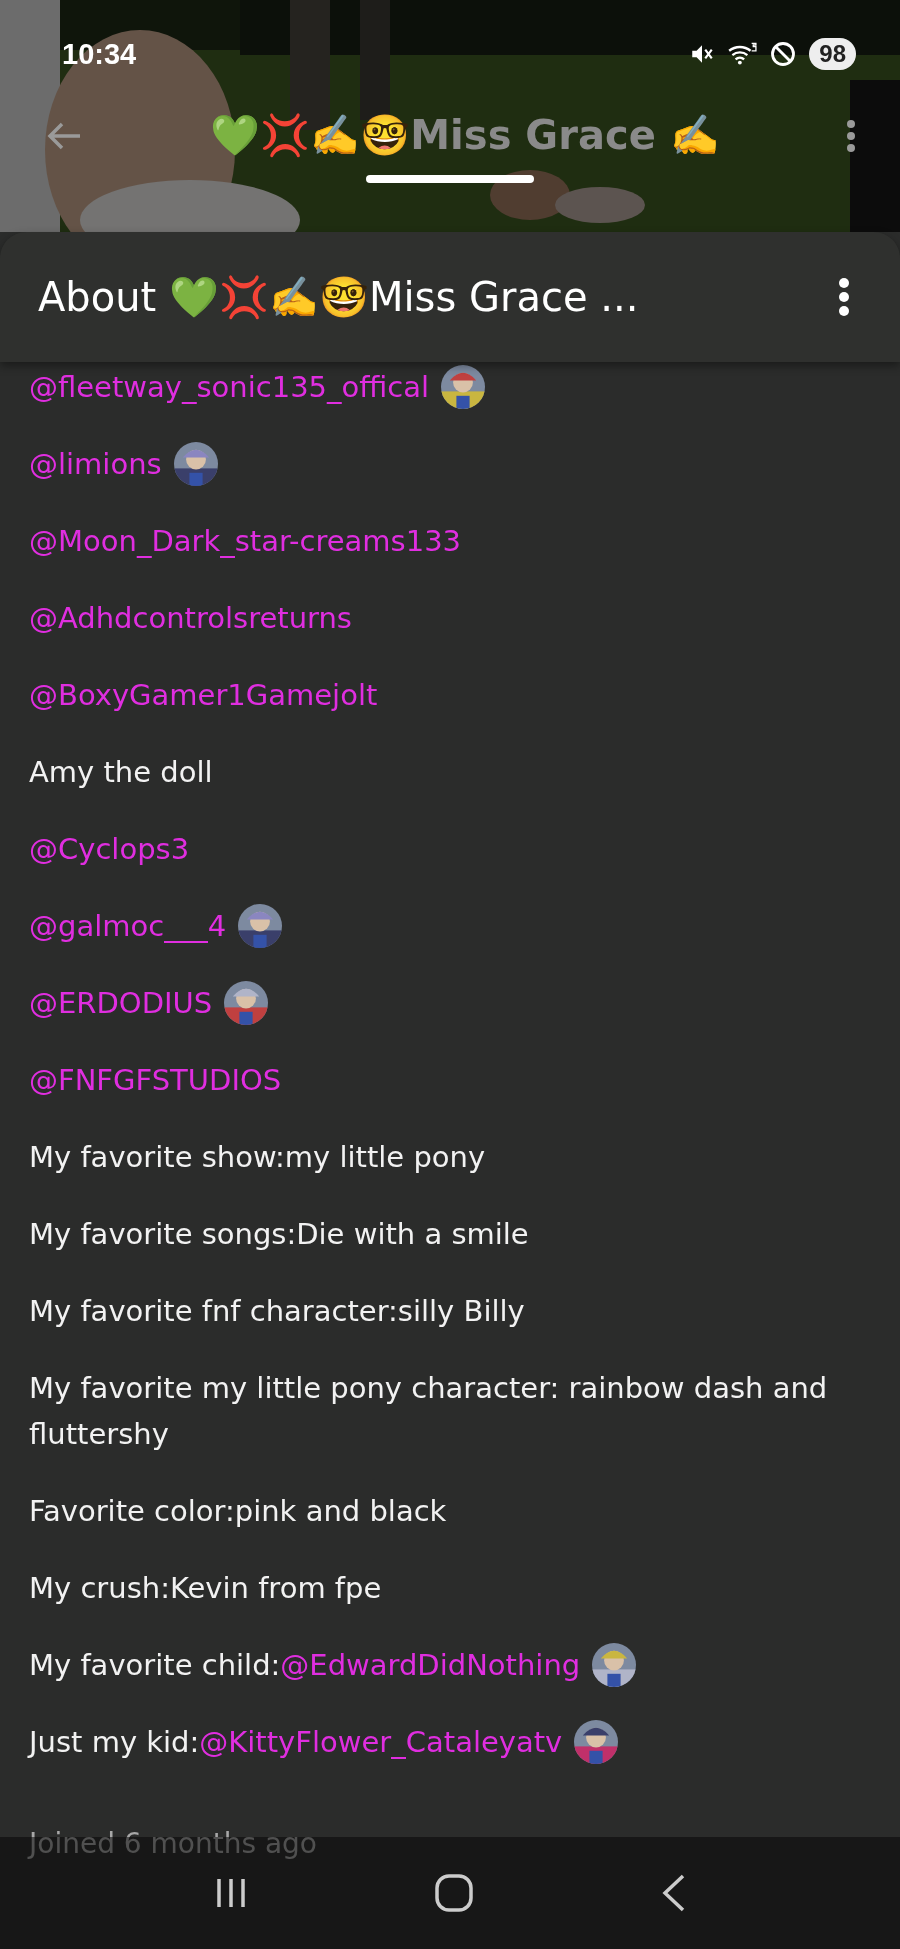 The image size is (900, 1949). I want to click on drag-handle, so click(450, 179).